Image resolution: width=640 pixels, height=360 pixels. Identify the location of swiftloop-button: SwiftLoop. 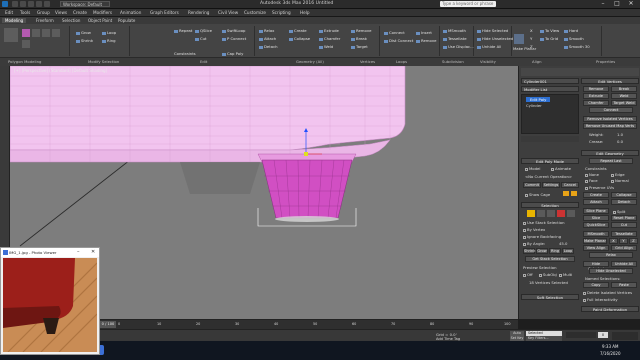
(233, 30).